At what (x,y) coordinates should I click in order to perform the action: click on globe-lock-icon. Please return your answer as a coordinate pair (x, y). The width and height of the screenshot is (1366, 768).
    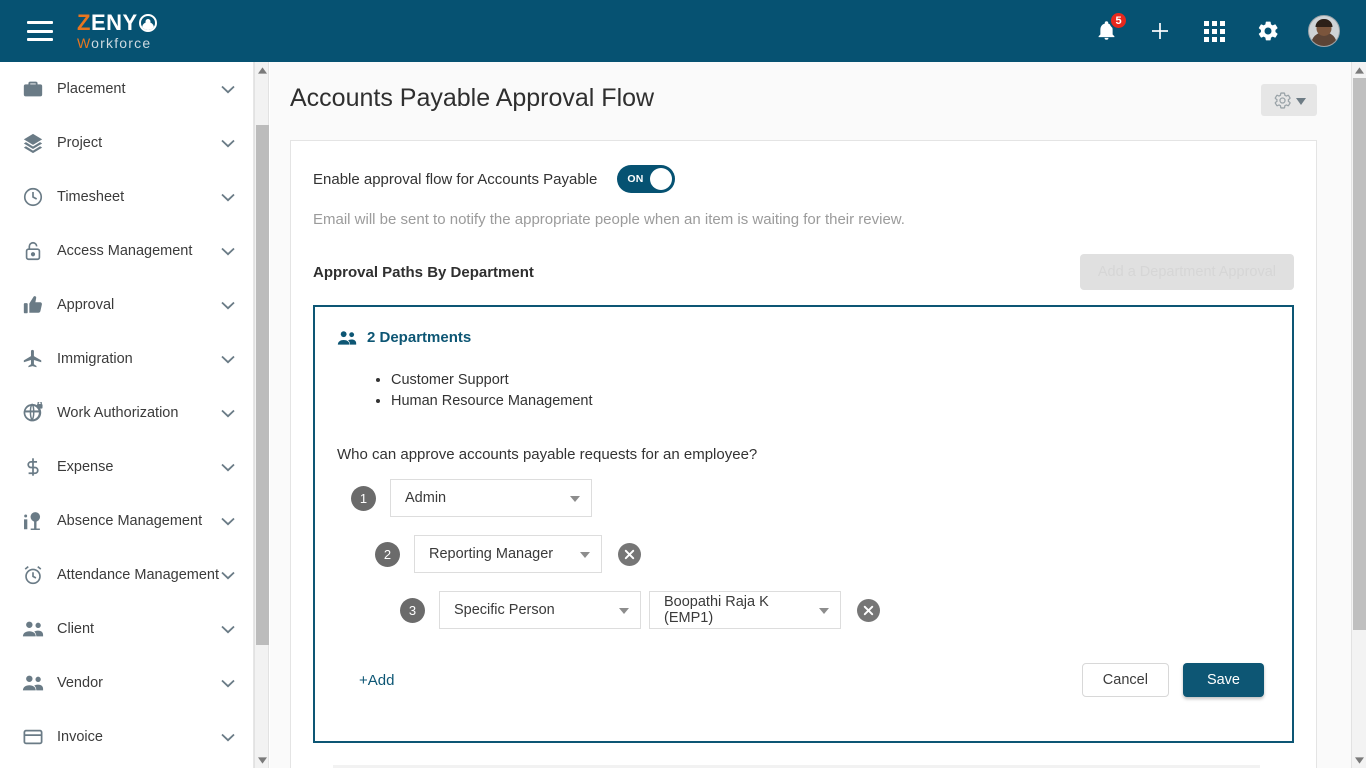
    Looking at the image, I should click on (33, 413).